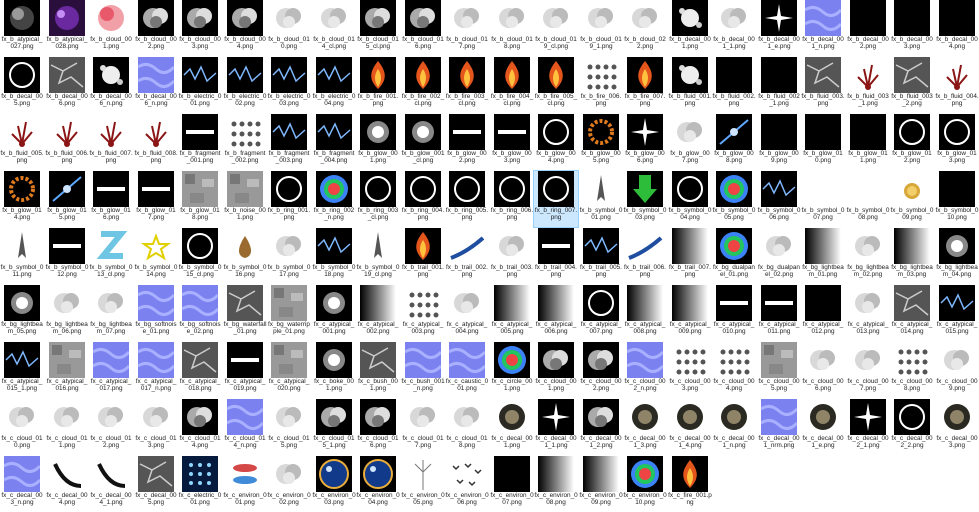  What do you see at coordinates (245, 142) in the screenshot?
I see `file-item: fx_b_fragment_002.png` at bounding box center [245, 142].